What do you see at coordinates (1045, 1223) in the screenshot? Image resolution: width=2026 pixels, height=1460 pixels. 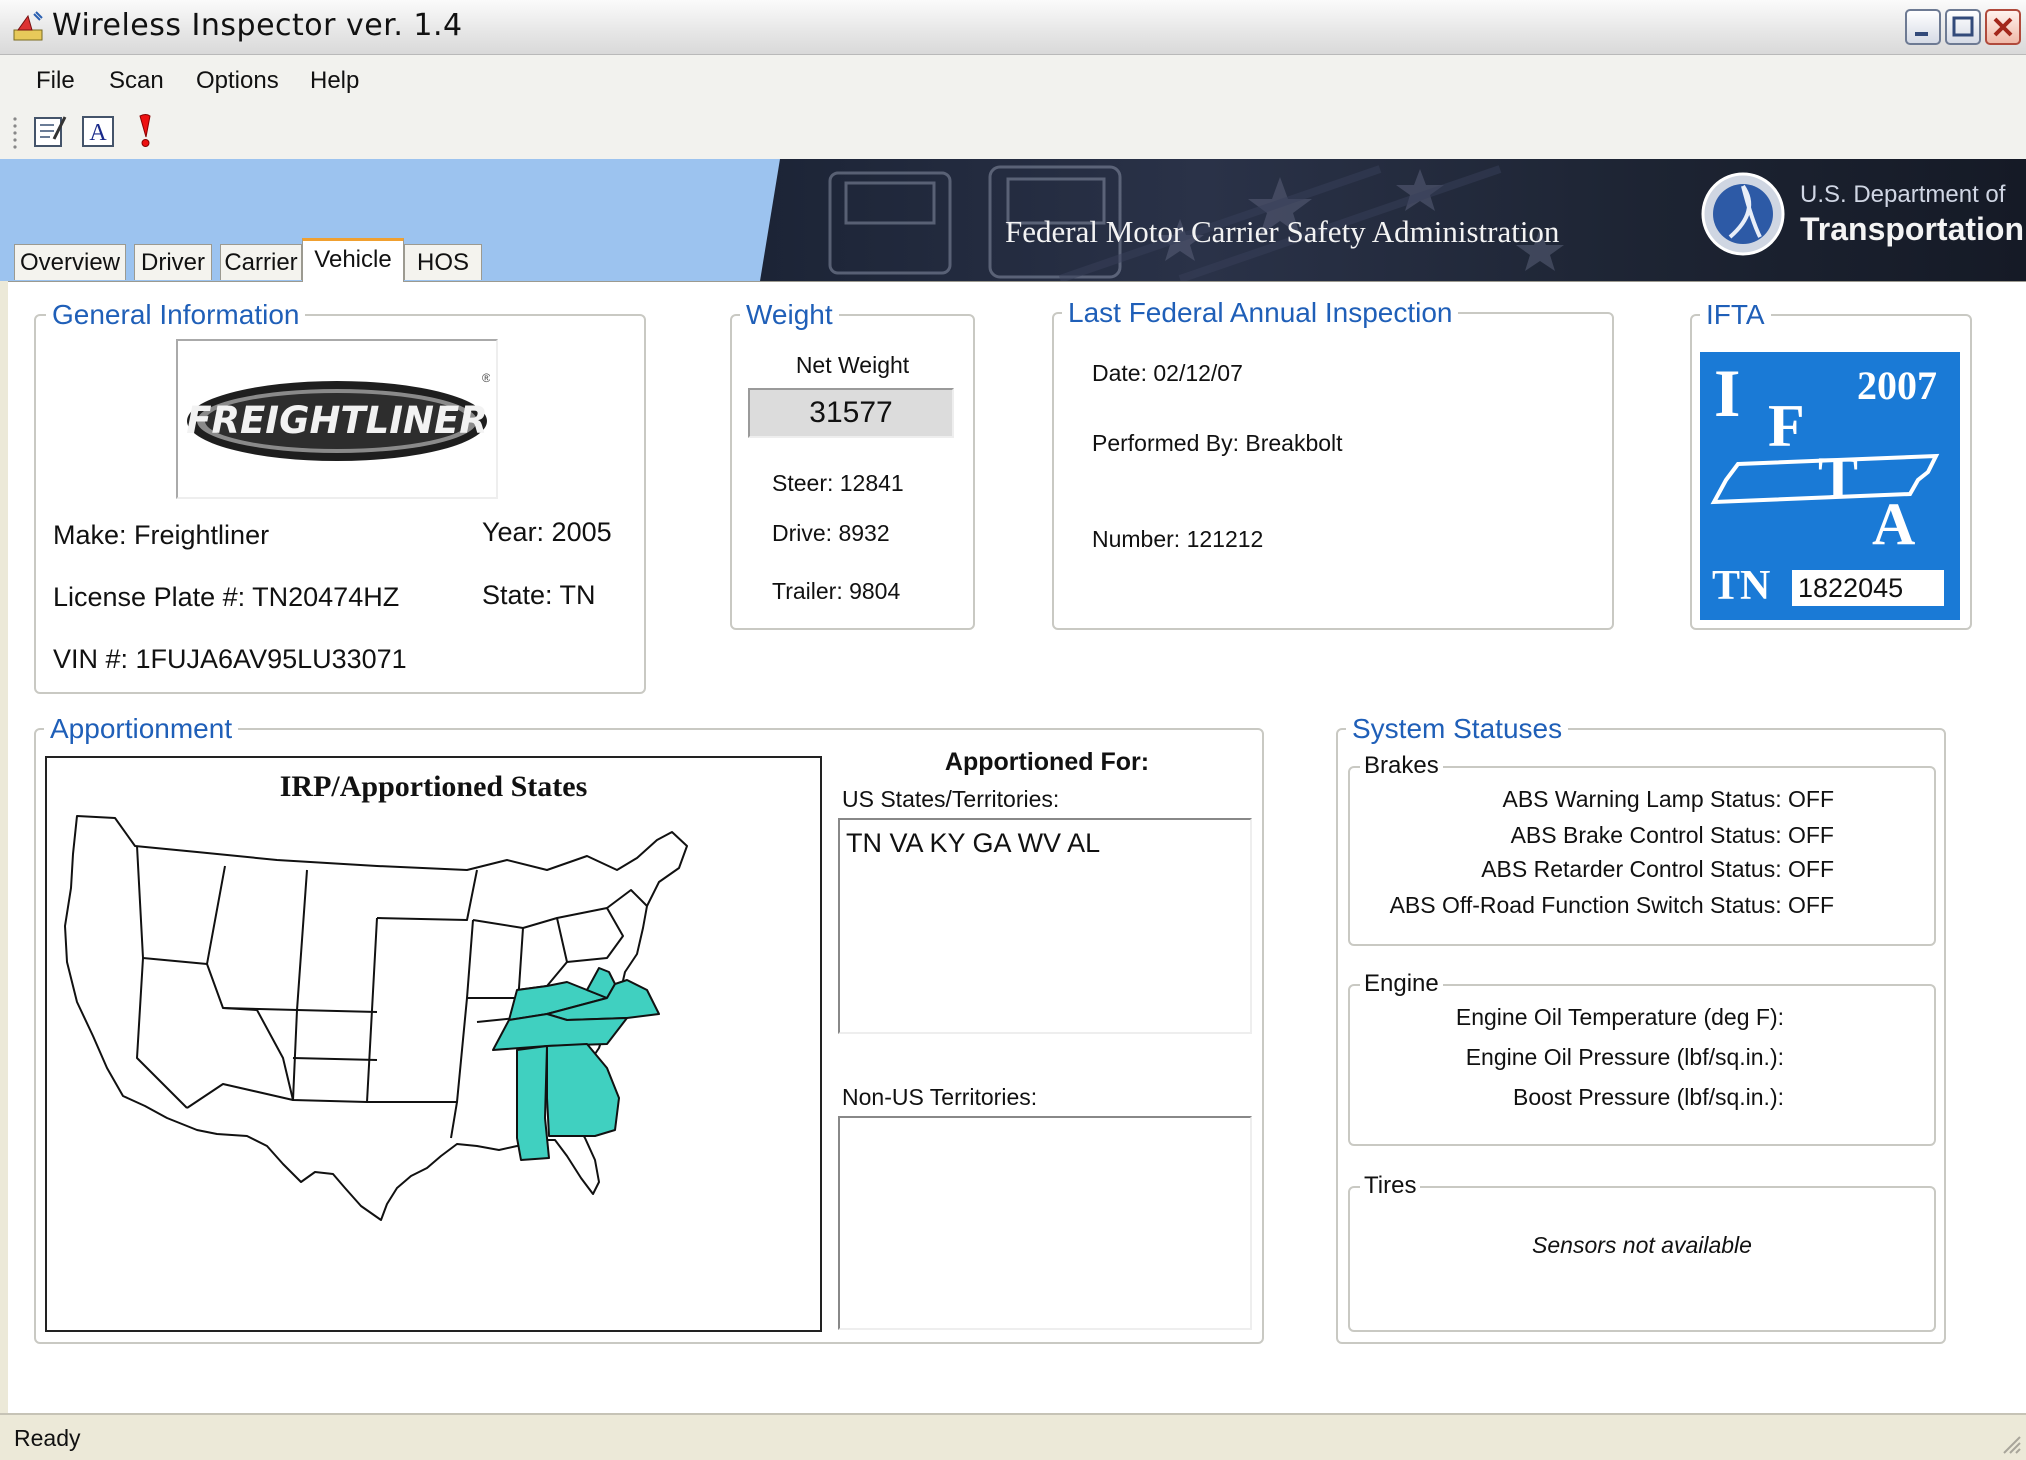 I see `non-us-textbox` at bounding box center [1045, 1223].